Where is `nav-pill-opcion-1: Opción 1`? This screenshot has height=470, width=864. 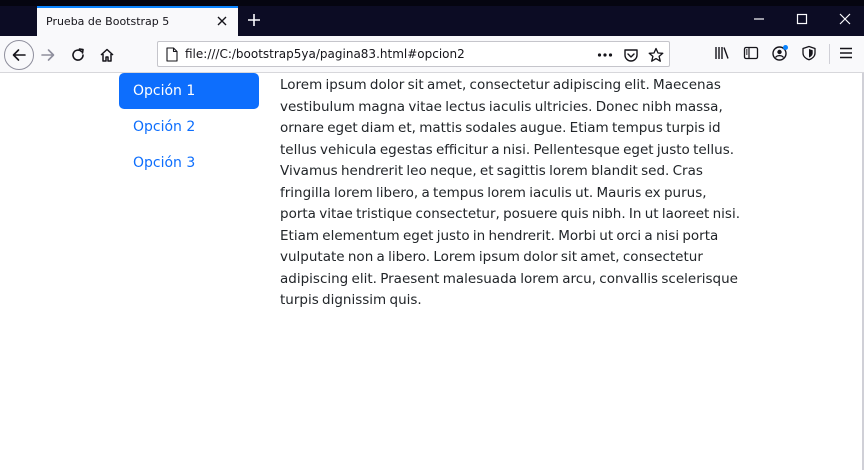
nav-pill-opcion-1: Opción 1 is located at coordinates (189, 91).